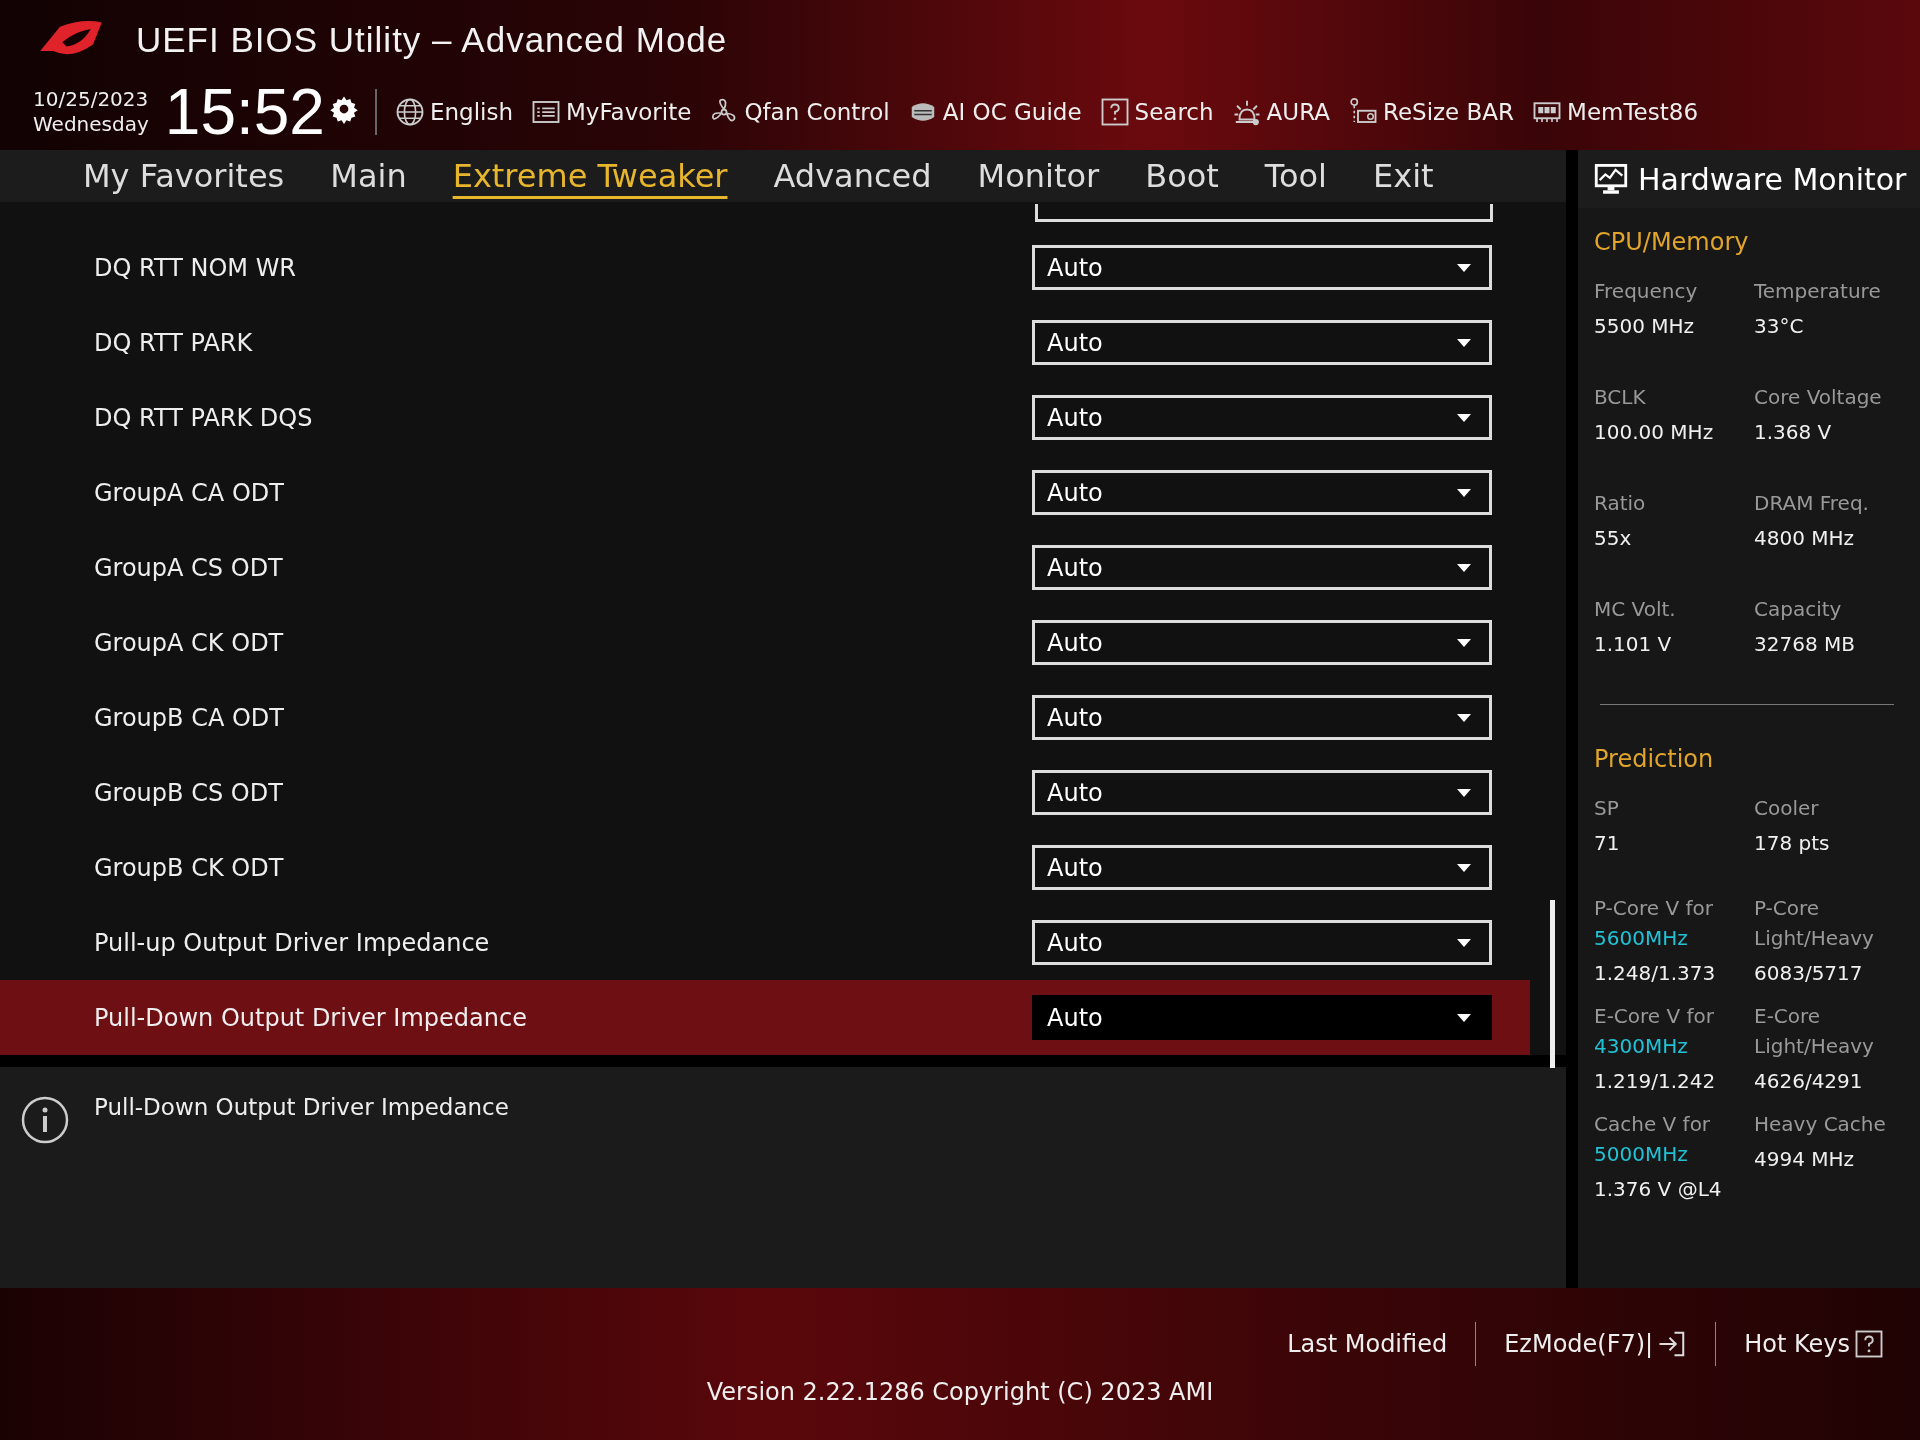 The image size is (1920, 1440). I want to click on dropdown-field, so click(1264, 213).